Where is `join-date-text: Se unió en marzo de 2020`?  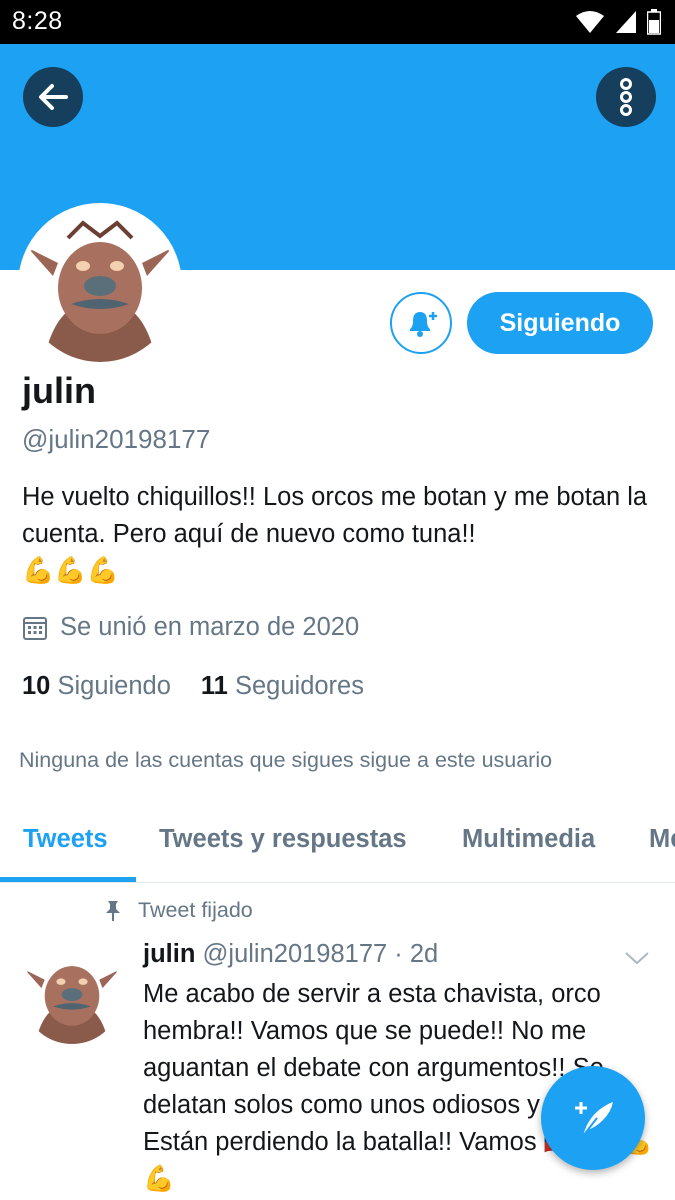
join-date-text: Se unió en marzo de 2020 is located at coordinates (210, 627).